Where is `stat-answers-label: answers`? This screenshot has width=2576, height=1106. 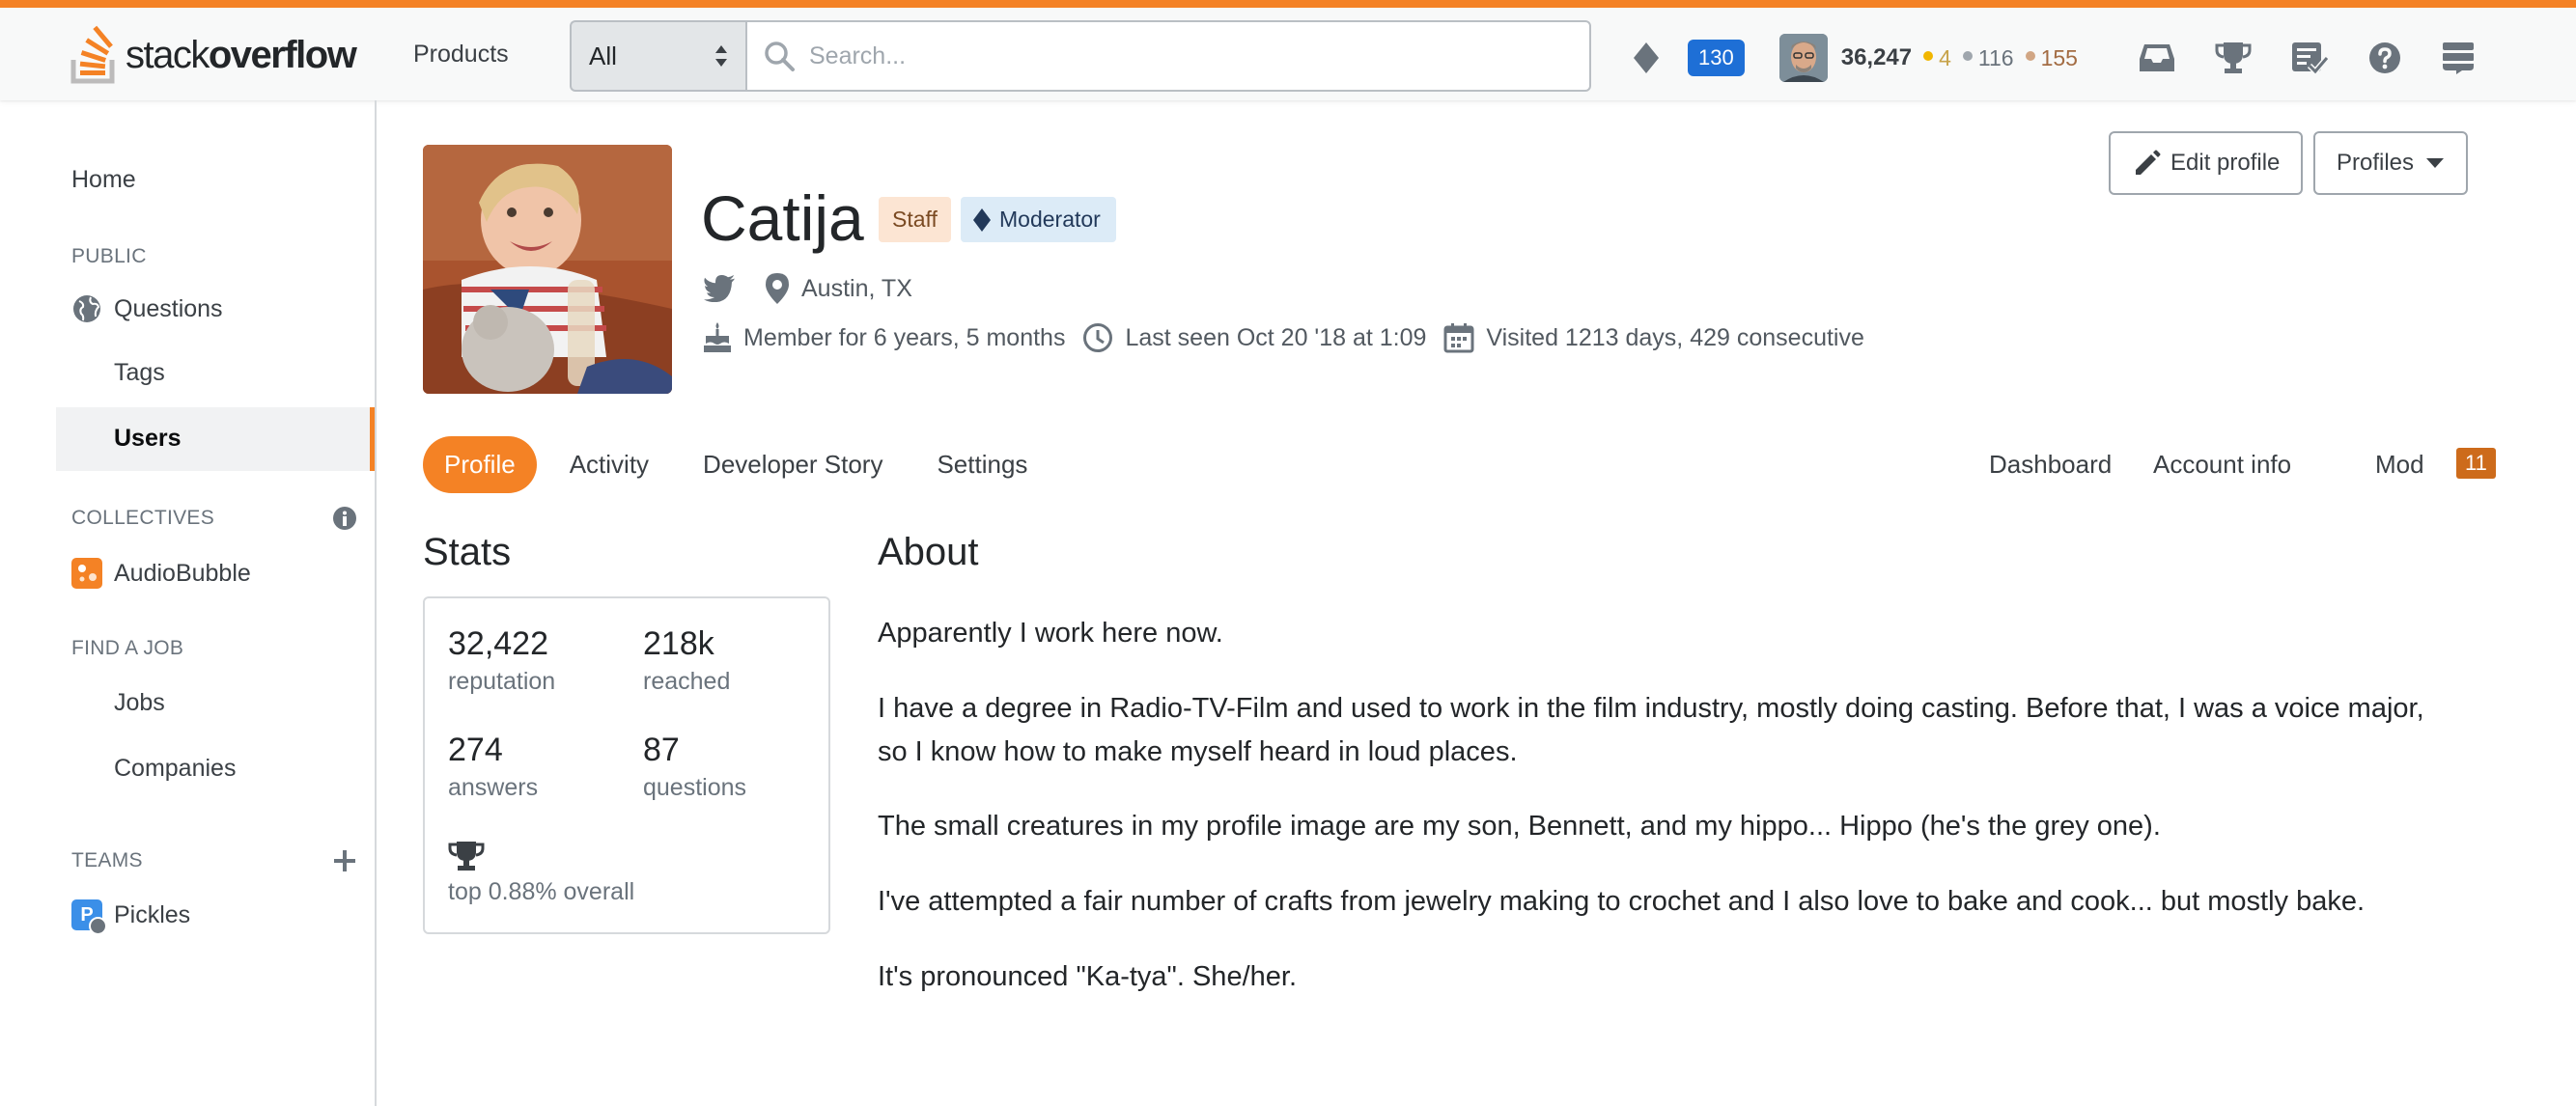 stat-answers-label: answers is located at coordinates (494, 787).